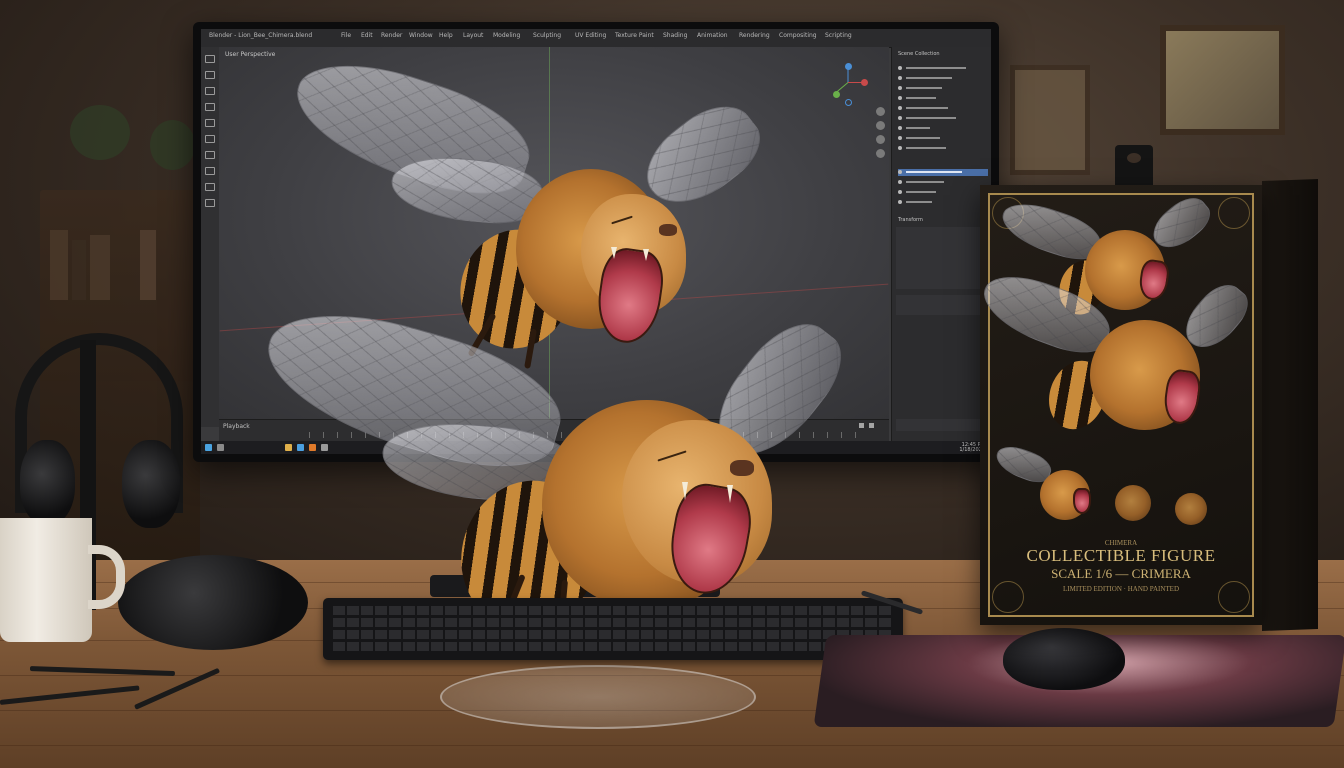 This screenshot has width=1344, height=768. What do you see at coordinates (1064, 659) in the screenshot?
I see `computer-mouse` at bounding box center [1064, 659].